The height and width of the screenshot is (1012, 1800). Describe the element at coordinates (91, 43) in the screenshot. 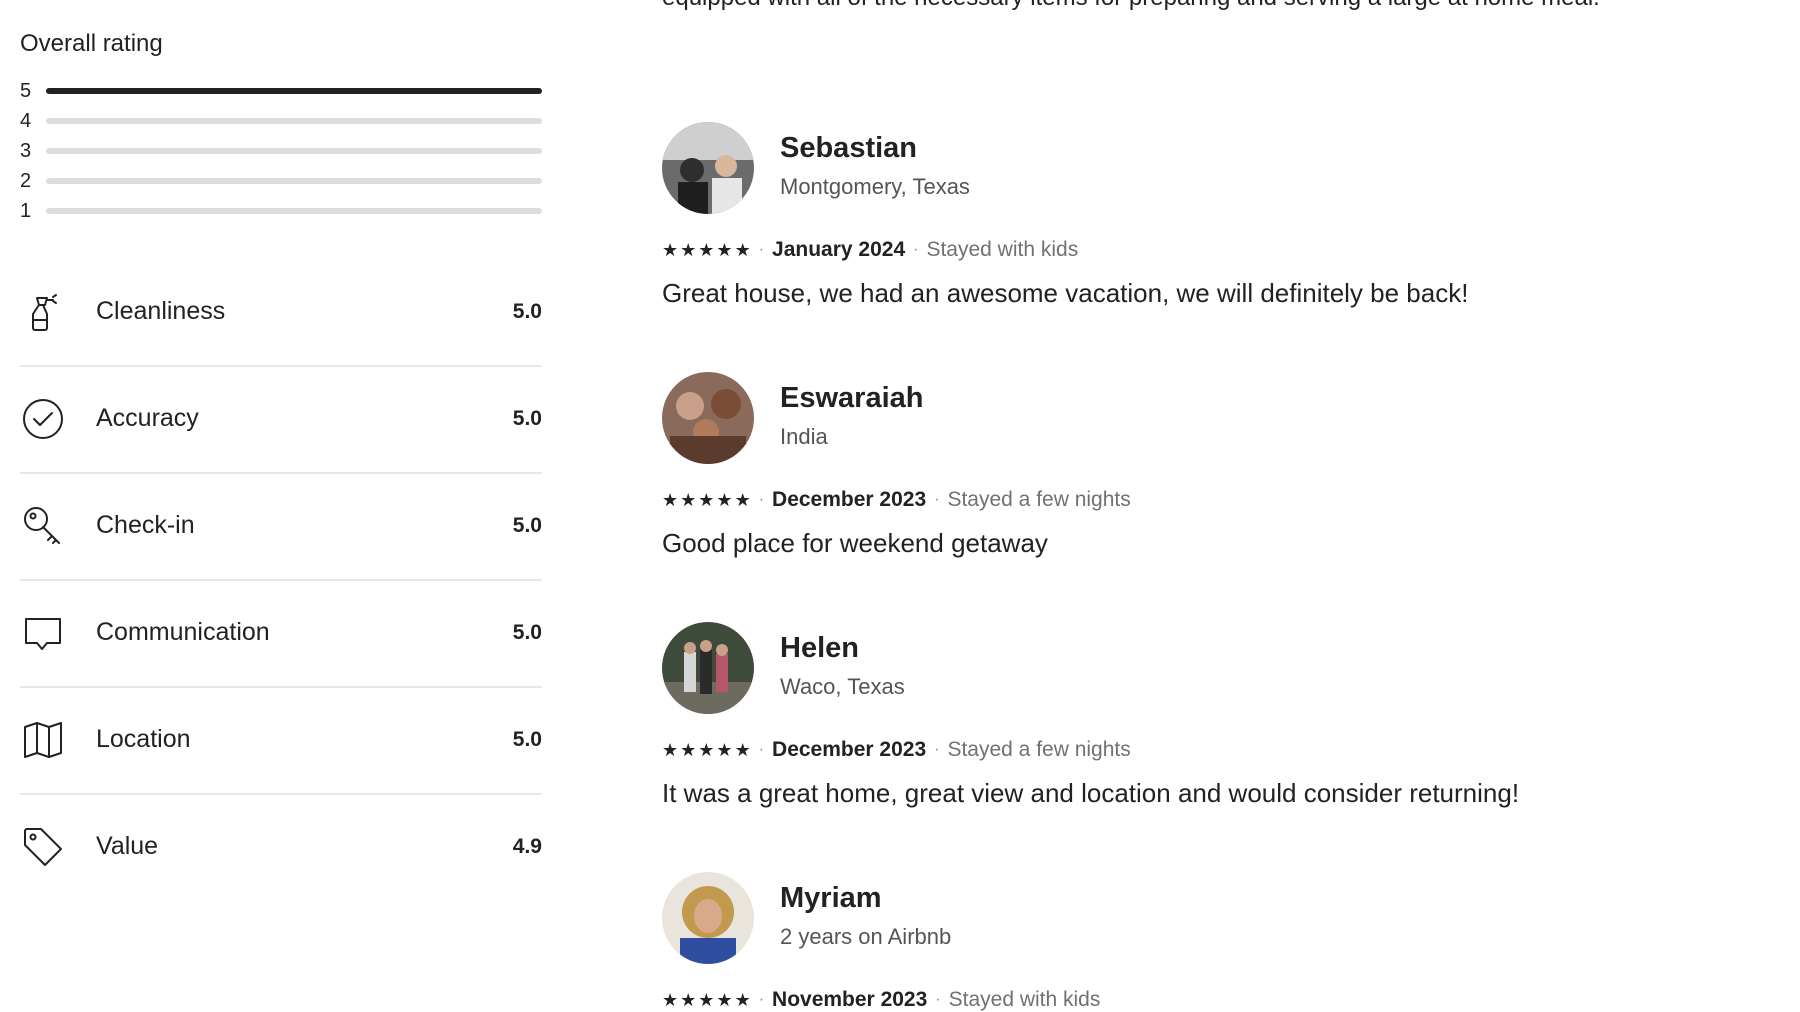

I see `overall-rating-title: Overall rating` at that location.